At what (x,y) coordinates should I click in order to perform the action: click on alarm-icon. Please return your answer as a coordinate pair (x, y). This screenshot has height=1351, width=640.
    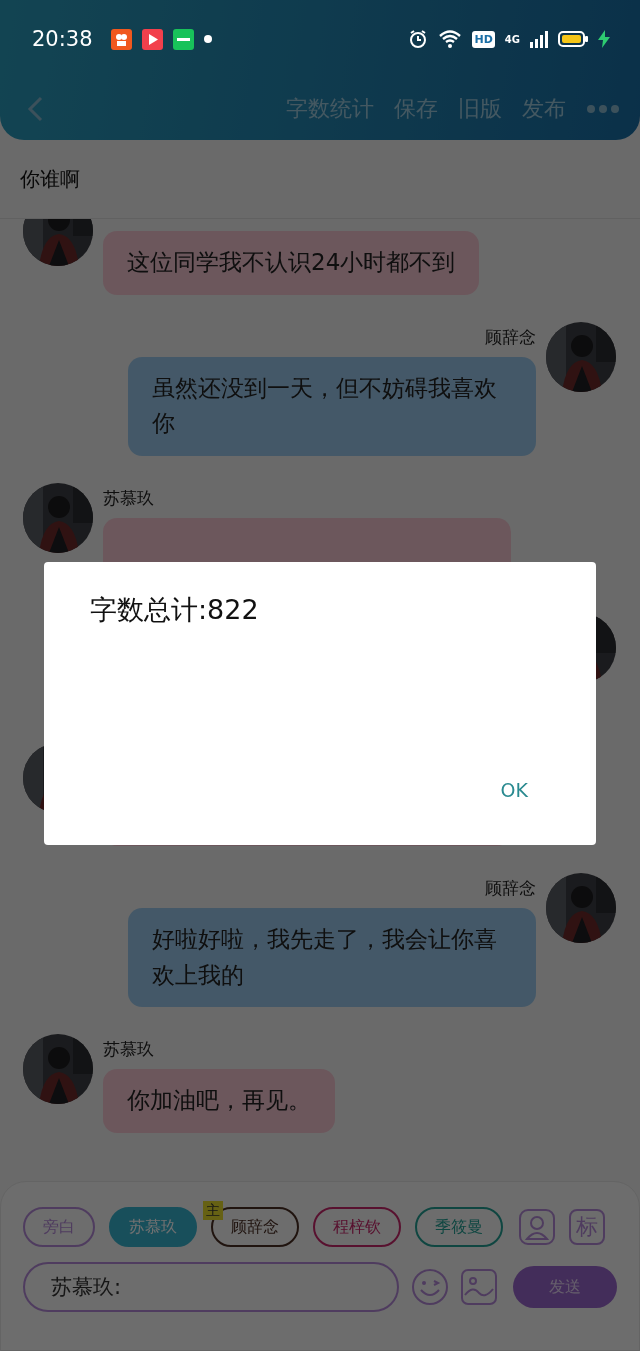
    Looking at the image, I should click on (418, 39).